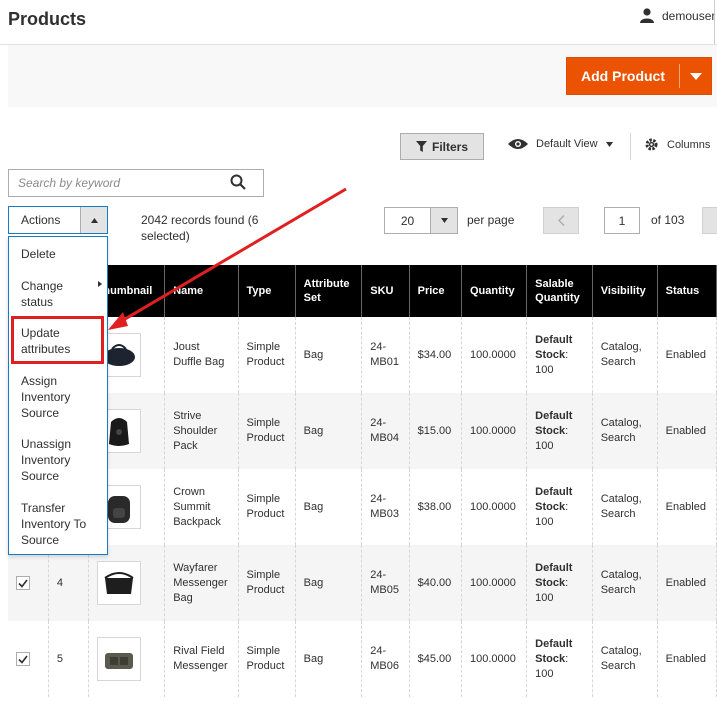 The image size is (717, 701). What do you see at coordinates (385, 291) in the screenshot?
I see `column-header-sku: SKU` at bounding box center [385, 291].